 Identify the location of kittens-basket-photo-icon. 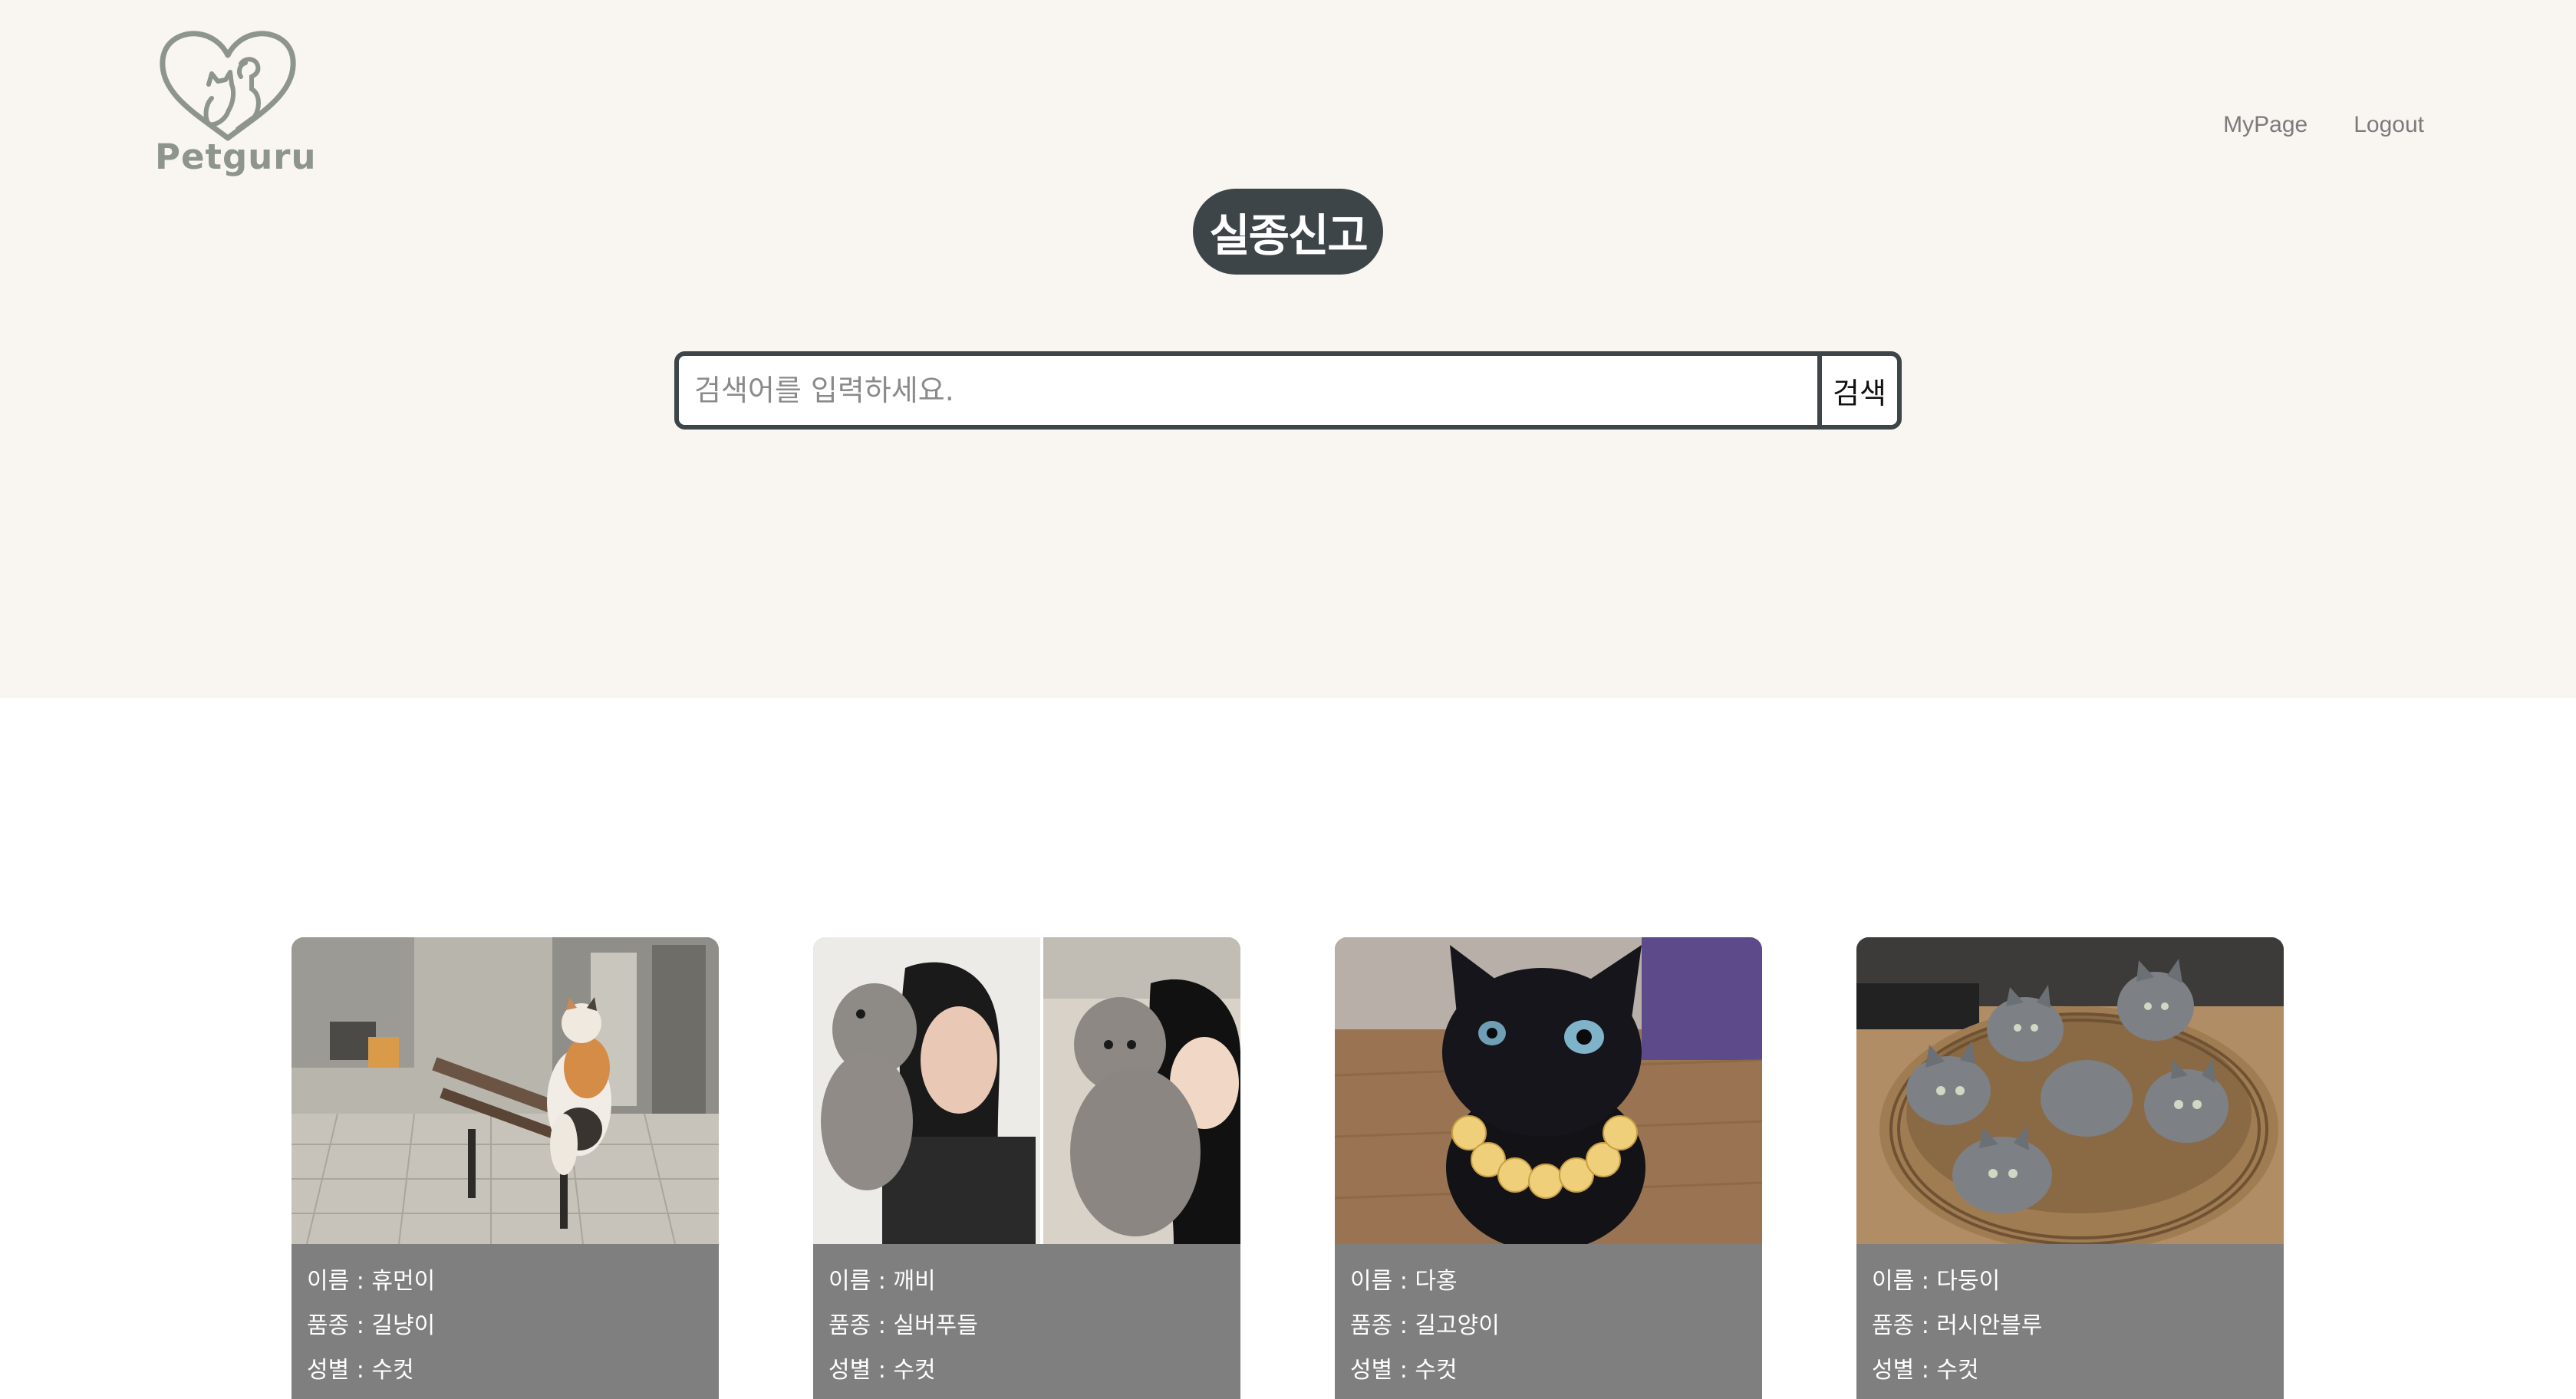
(2070, 1090).